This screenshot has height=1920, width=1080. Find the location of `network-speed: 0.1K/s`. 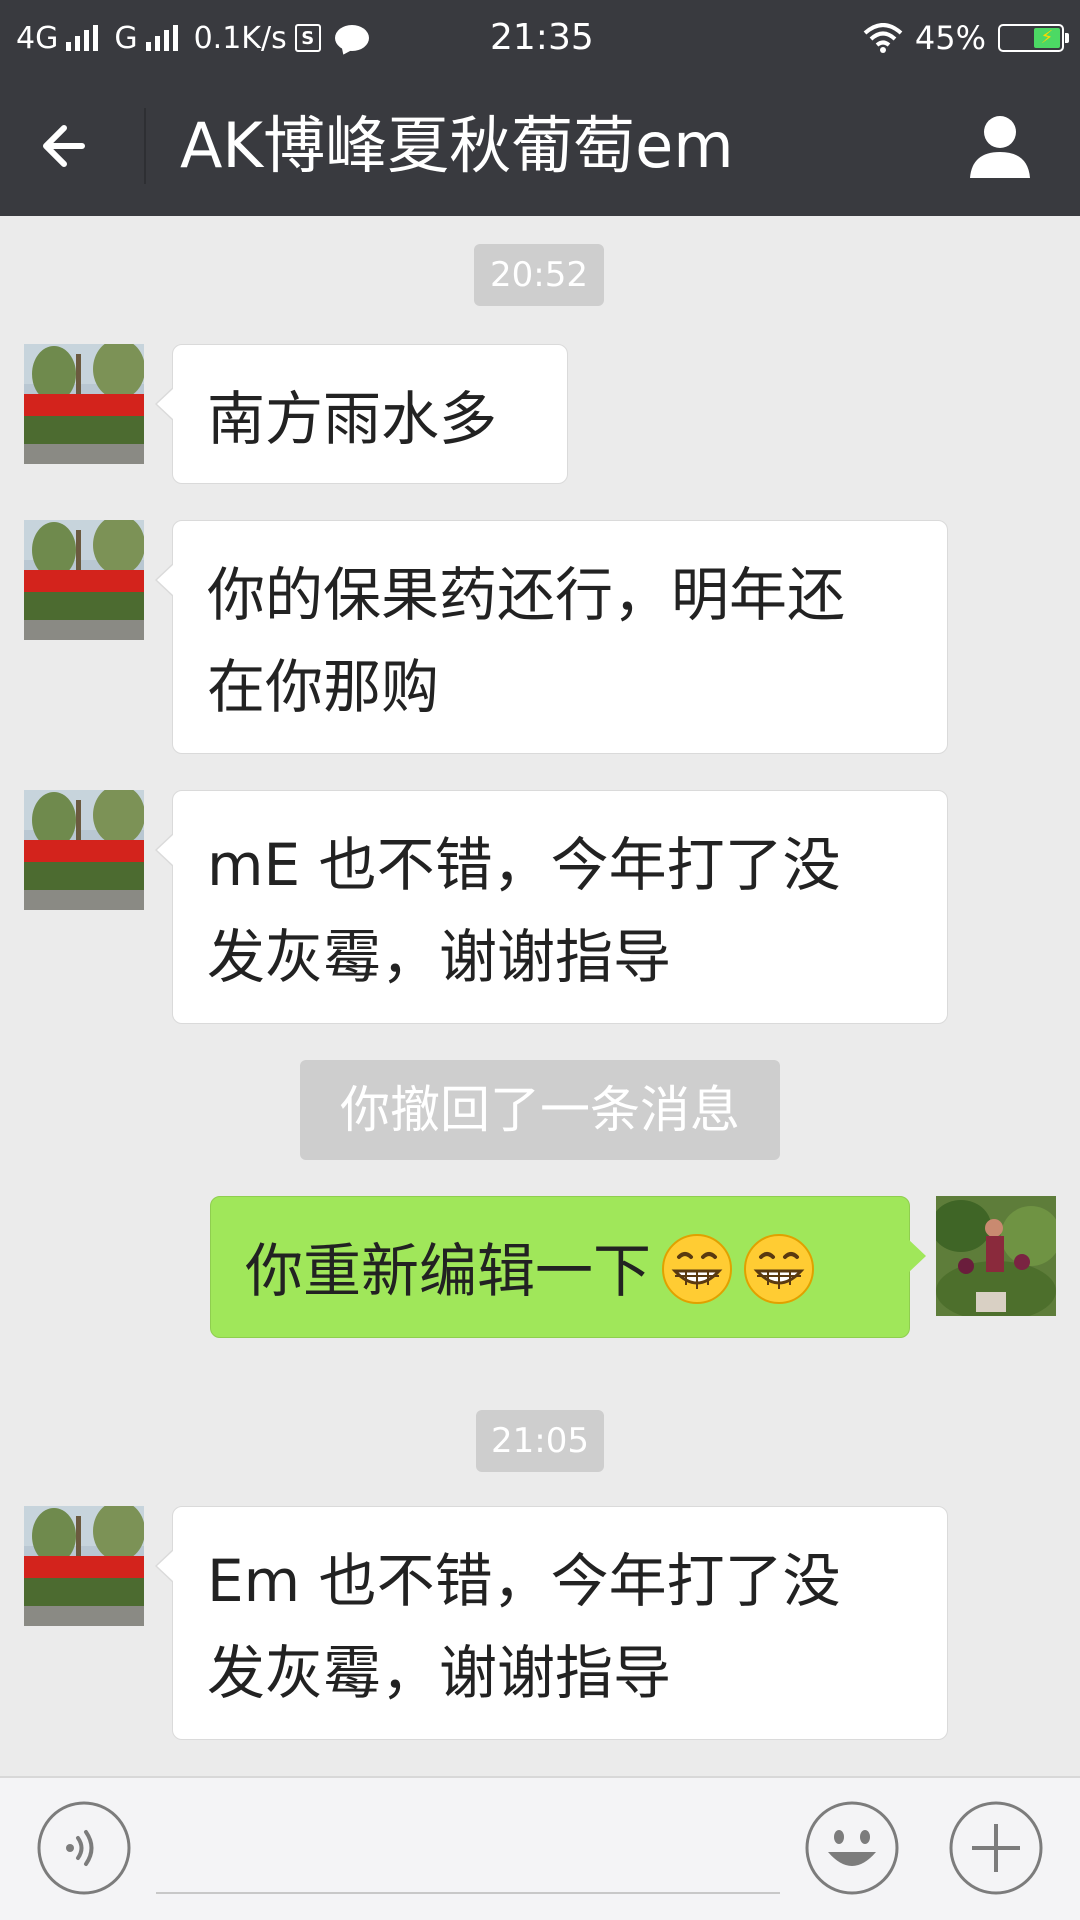

network-speed: 0.1K/s is located at coordinates (240, 38).